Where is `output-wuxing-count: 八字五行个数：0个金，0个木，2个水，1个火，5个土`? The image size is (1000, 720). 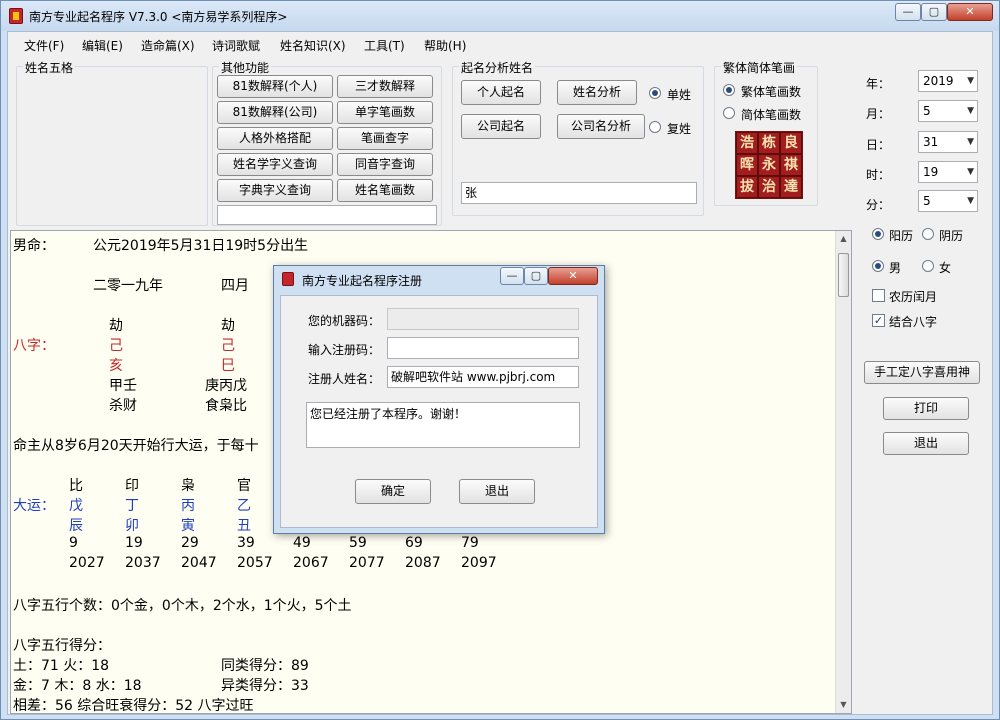
output-wuxing-count: 八字五行个数：0个金，0个木，2个水，1个火，5个土 is located at coordinates (182, 606).